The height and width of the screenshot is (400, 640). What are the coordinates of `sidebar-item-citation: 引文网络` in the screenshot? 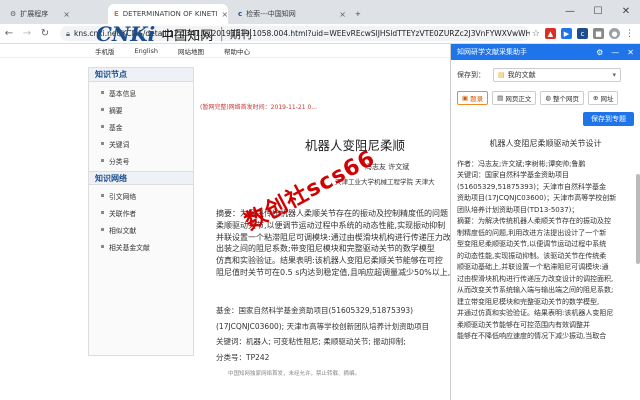 It's located at (141, 195).